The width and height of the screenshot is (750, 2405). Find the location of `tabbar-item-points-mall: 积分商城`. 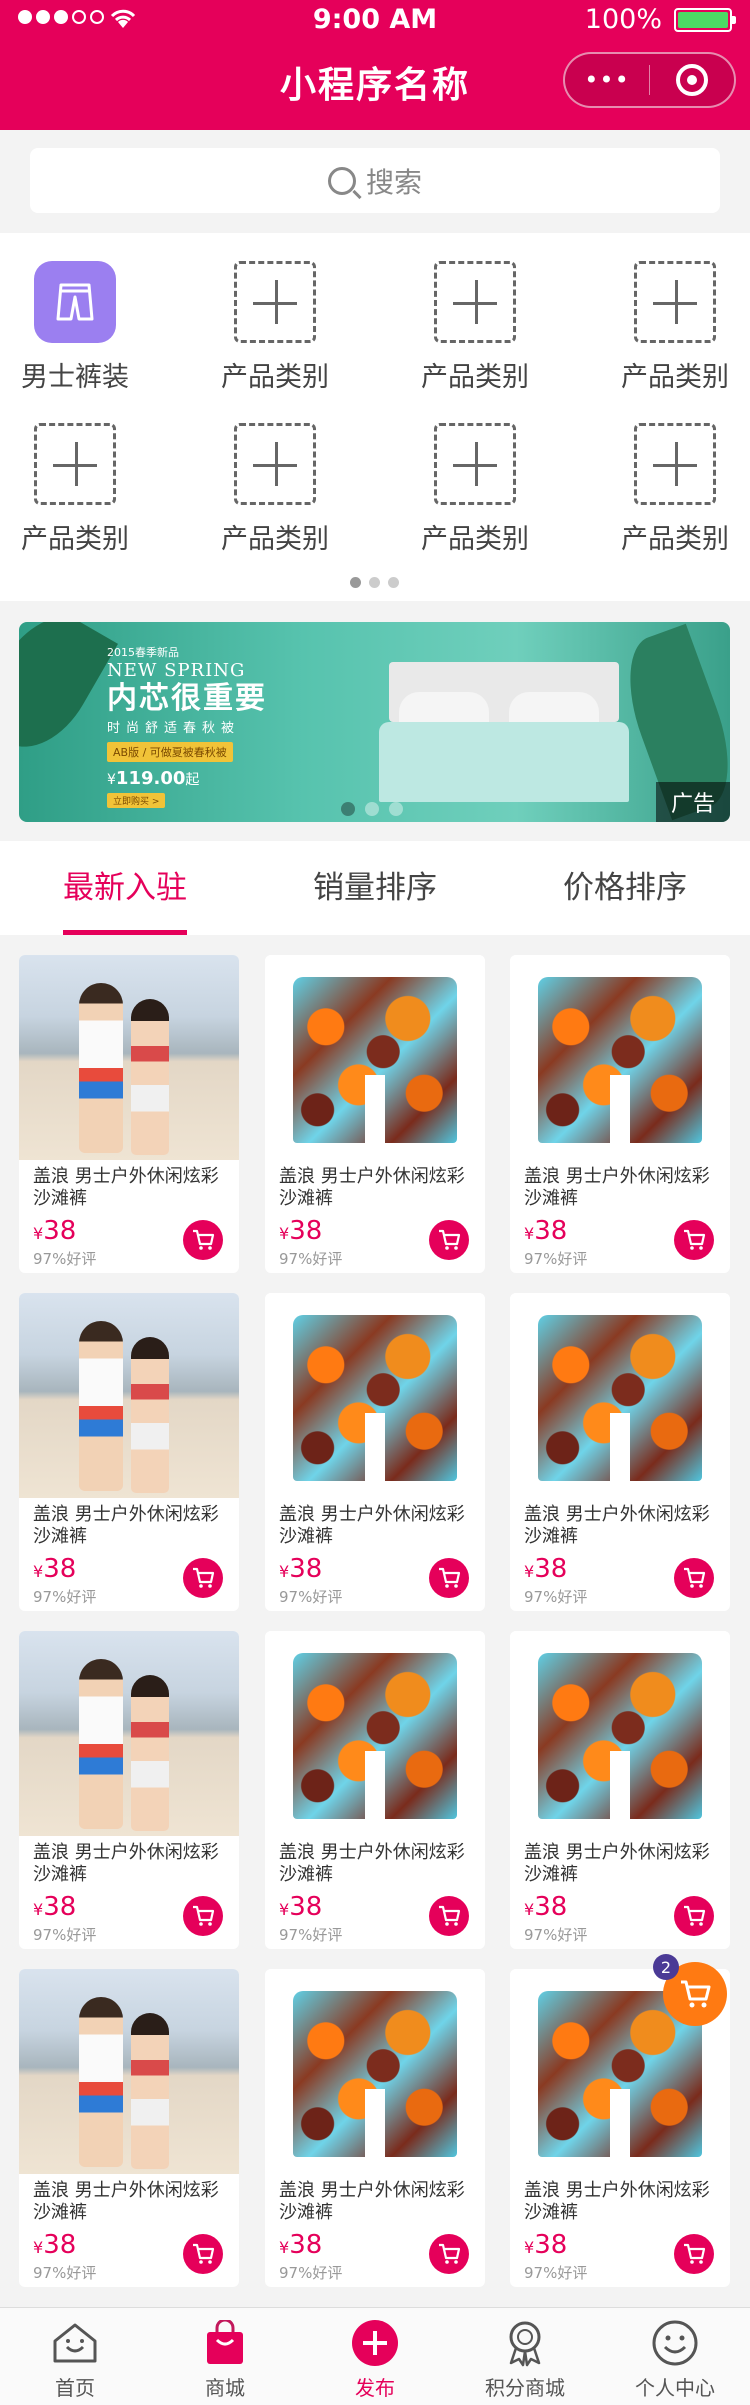

tabbar-item-points-mall: 积分商城 is located at coordinates (525, 2356).